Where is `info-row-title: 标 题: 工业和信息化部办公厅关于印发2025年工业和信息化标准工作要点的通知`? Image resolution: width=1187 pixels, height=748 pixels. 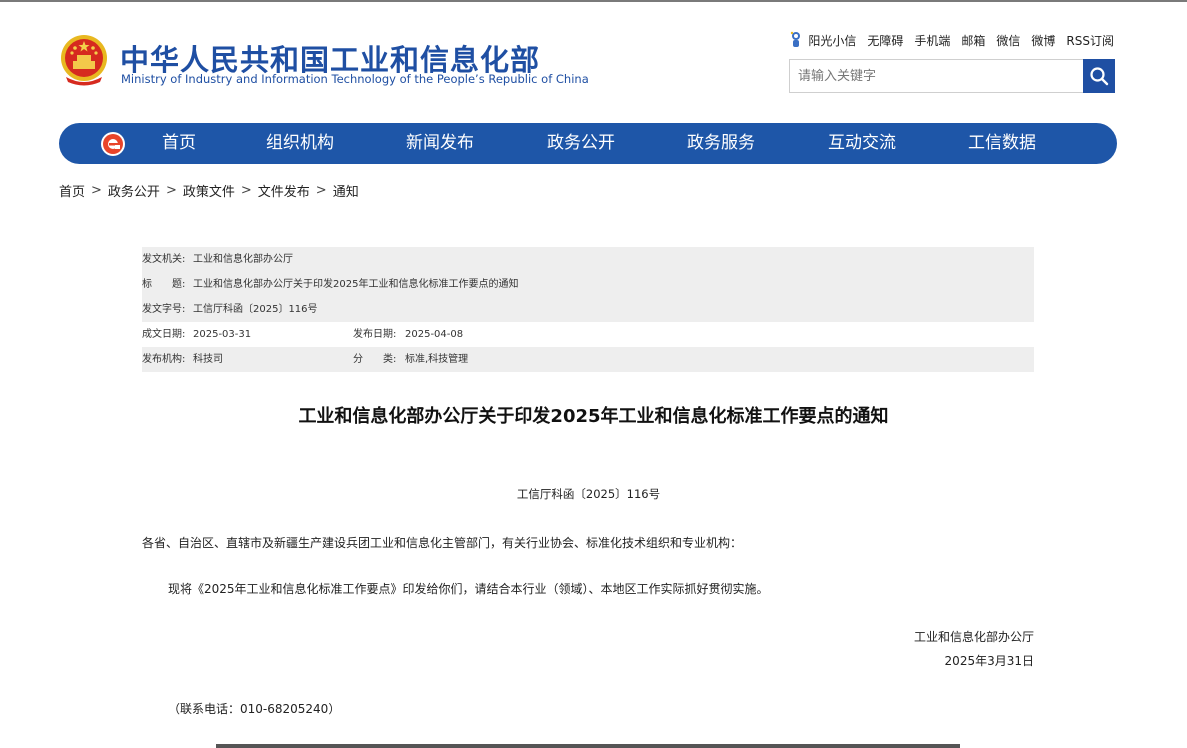
info-row-title: 标 题: 工业和信息化部办公厅关于印发2025年工业和信息化标准工作要点的通知 is located at coordinates (588, 284).